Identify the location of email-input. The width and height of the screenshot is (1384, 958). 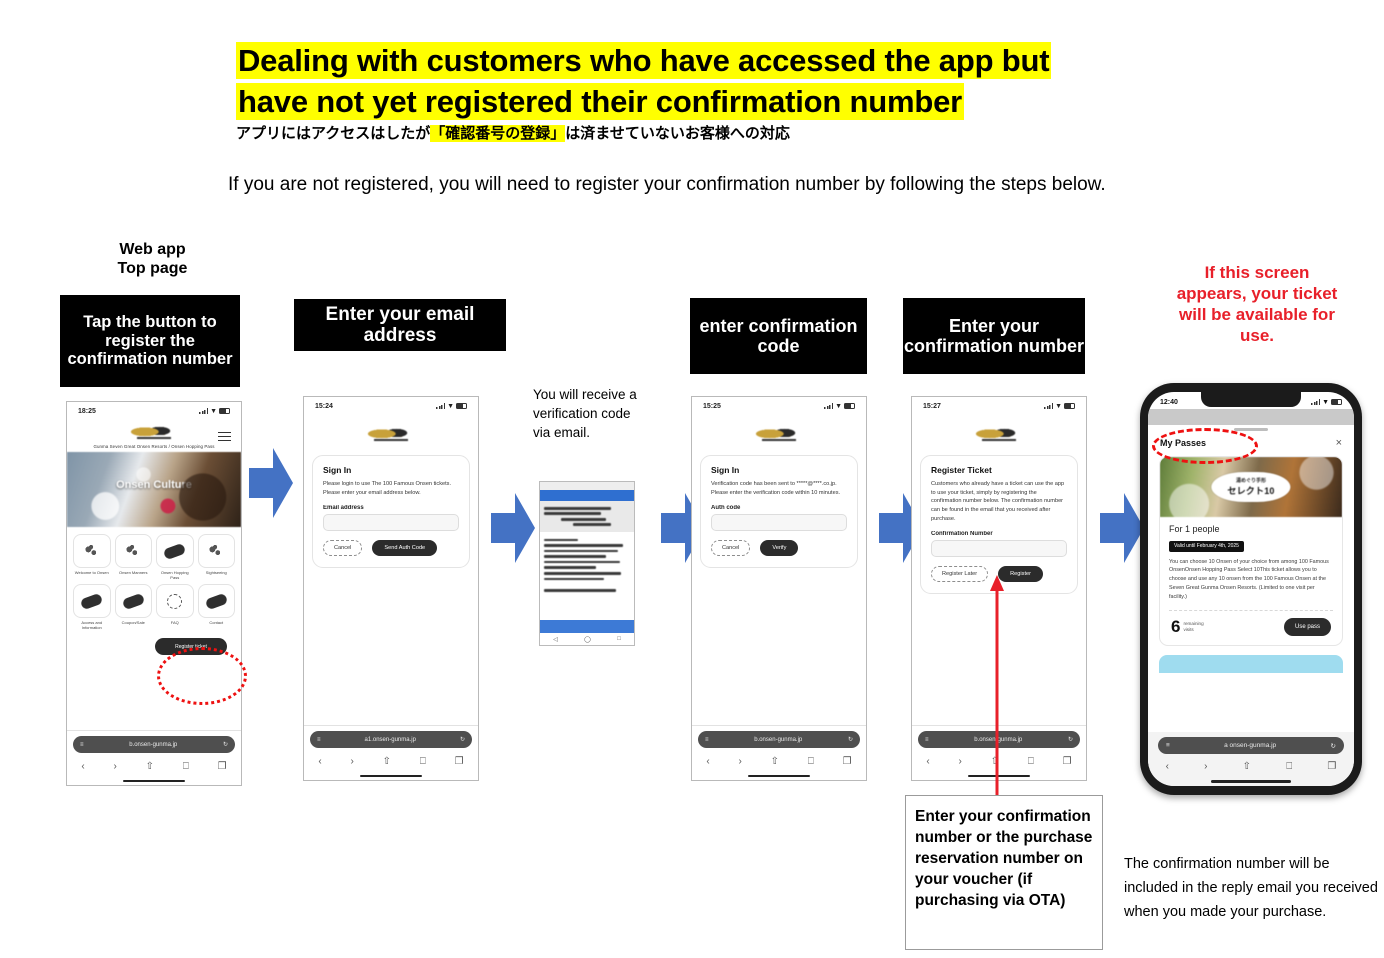
(391, 523).